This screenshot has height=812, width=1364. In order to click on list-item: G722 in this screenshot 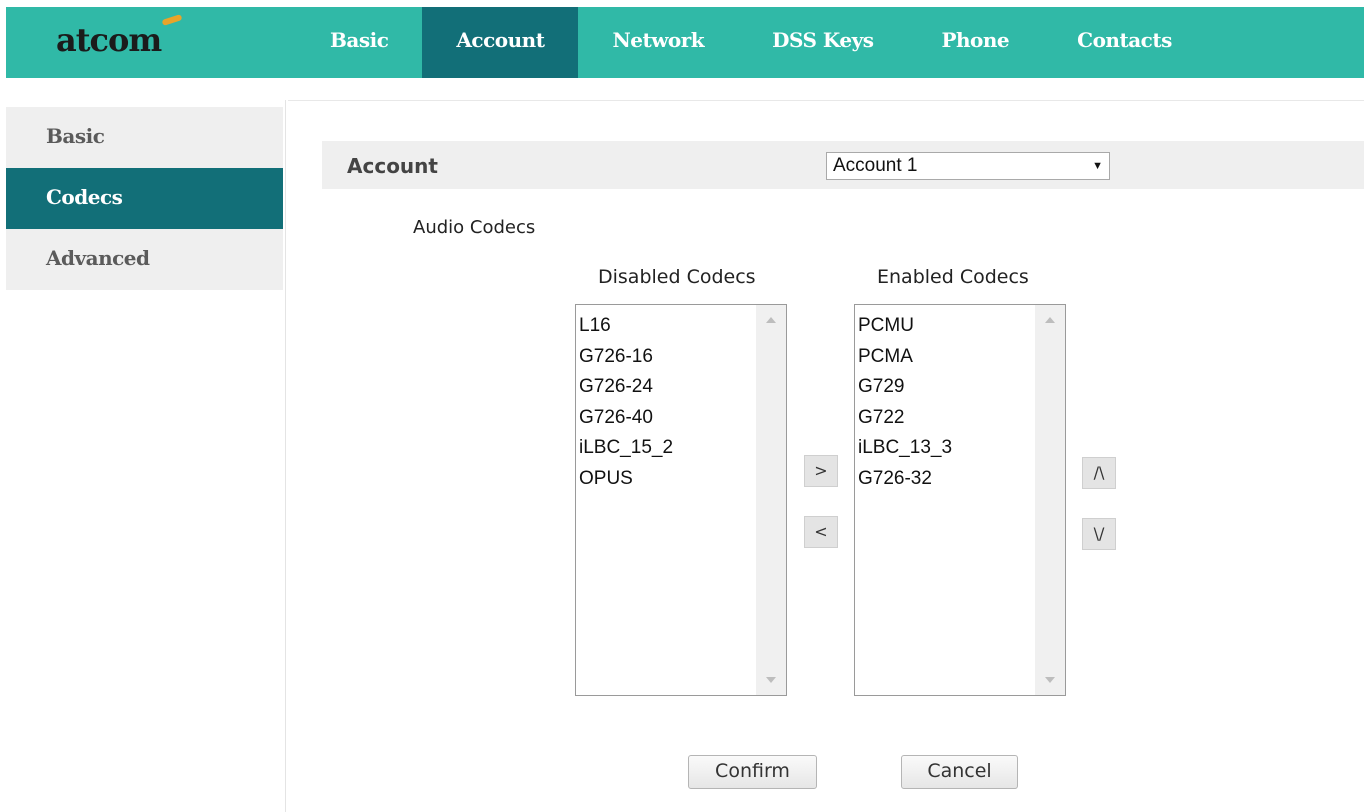, I will do `click(905, 418)`.